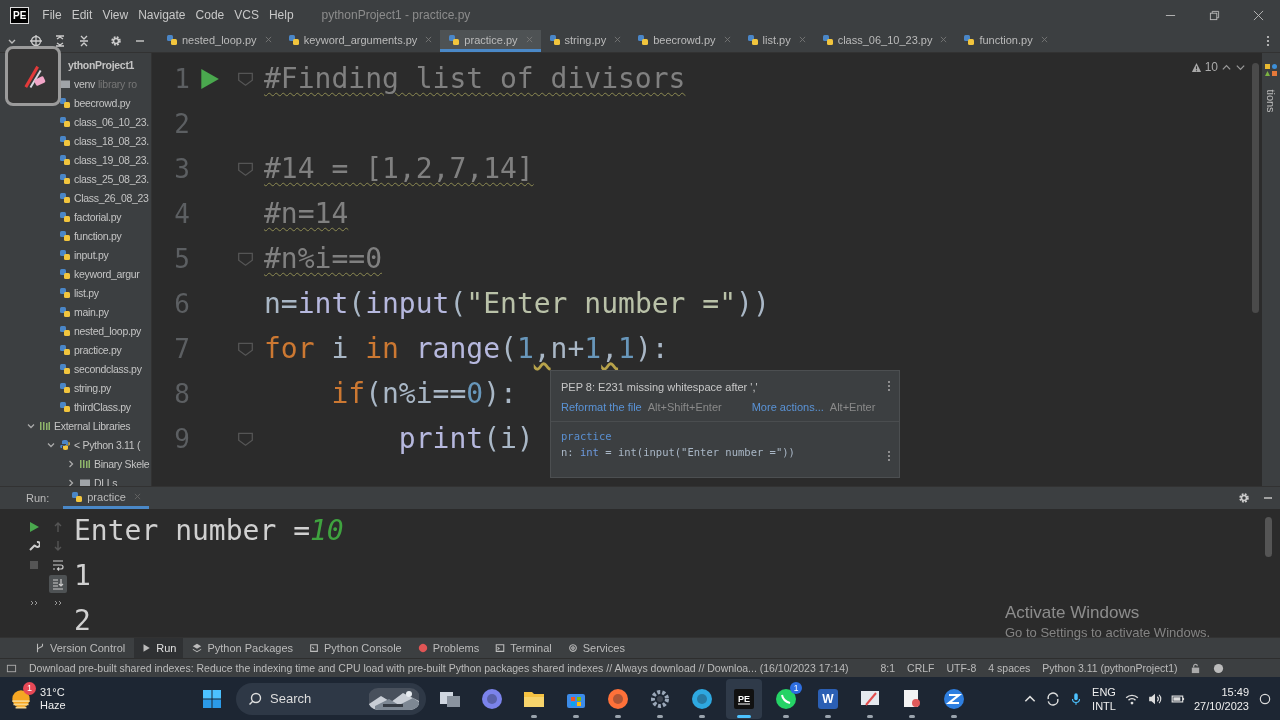 The width and height of the screenshot is (1280, 720). What do you see at coordinates (91, 254) in the screenshot?
I see `tree-item: input.py` at bounding box center [91, 254].